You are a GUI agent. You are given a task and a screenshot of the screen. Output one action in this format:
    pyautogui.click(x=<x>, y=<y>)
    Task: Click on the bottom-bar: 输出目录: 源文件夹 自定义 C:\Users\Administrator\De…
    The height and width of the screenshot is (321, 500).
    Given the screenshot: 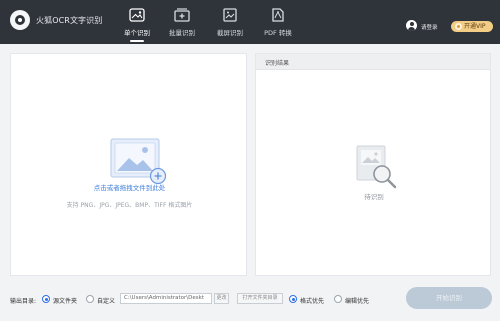 What is the action you would take?
    pyautogui.click(x=250, y=301)
    